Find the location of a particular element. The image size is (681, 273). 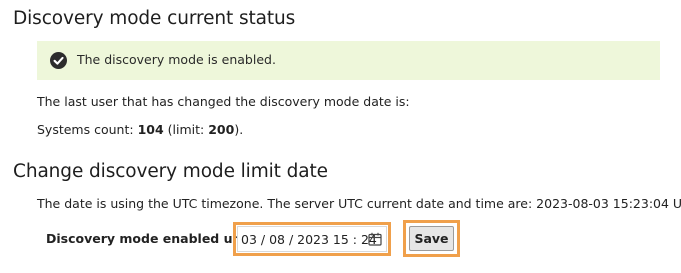

discovery-until-label: Discovery mode enabled until: is located at coordinates (153, 238).